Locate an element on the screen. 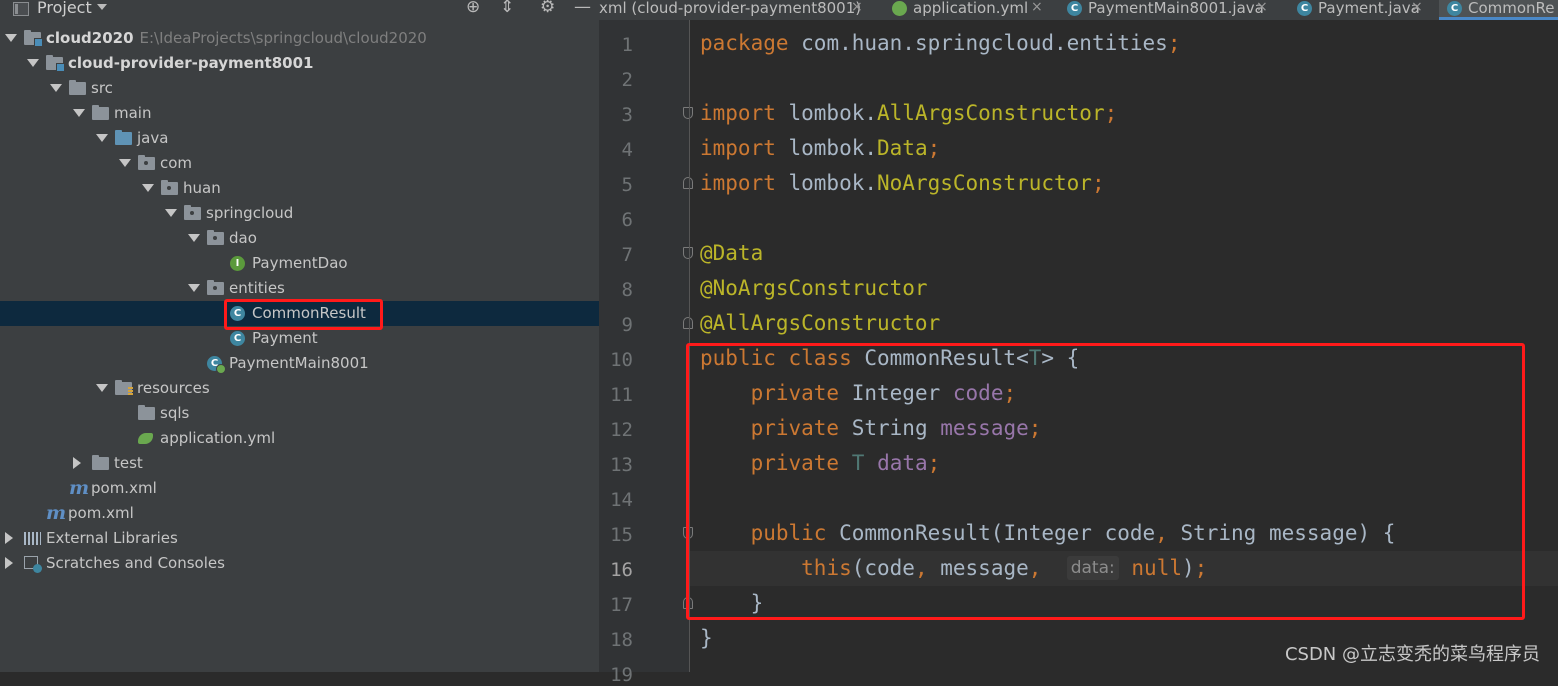 This screenshot has height=686, width=1558. tree-item: Scratches and Consoles is located at coordinates (299, 563).